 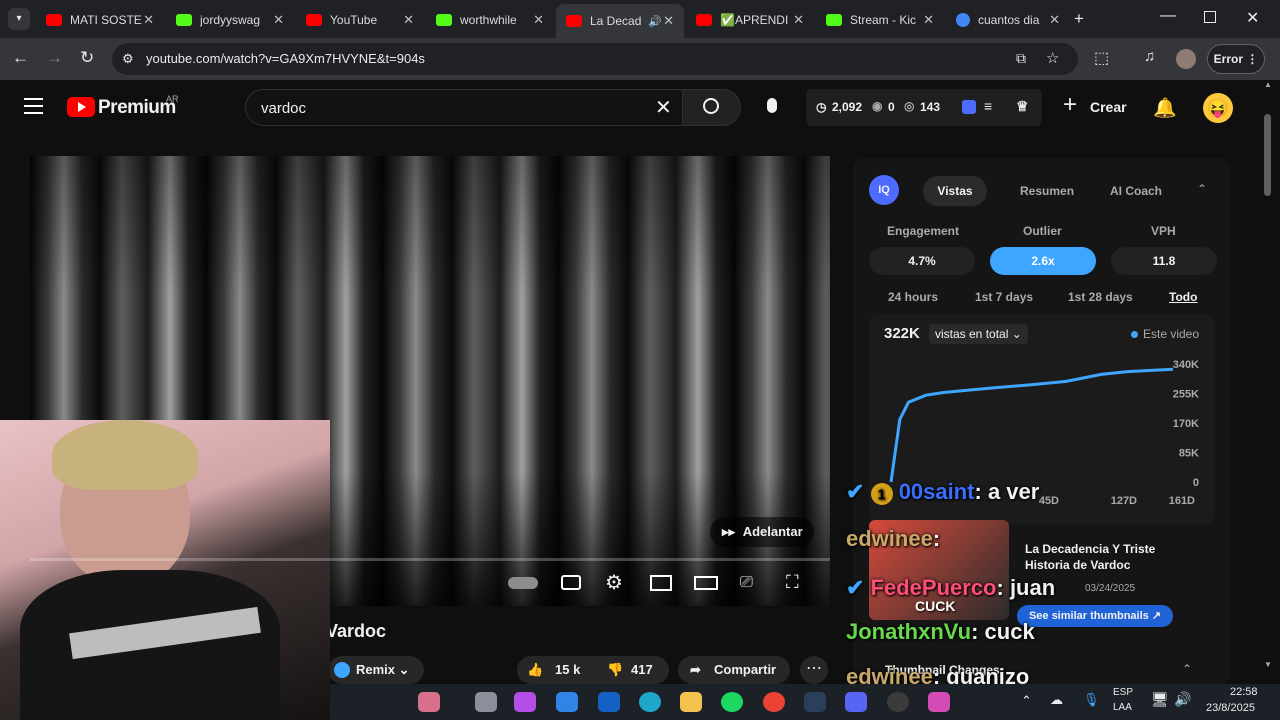 What do you see at coordinates (100, 20) in the screenshot?
I see `browser-tab: MATI SOSTE ✕` at bounding box center [100, 20].